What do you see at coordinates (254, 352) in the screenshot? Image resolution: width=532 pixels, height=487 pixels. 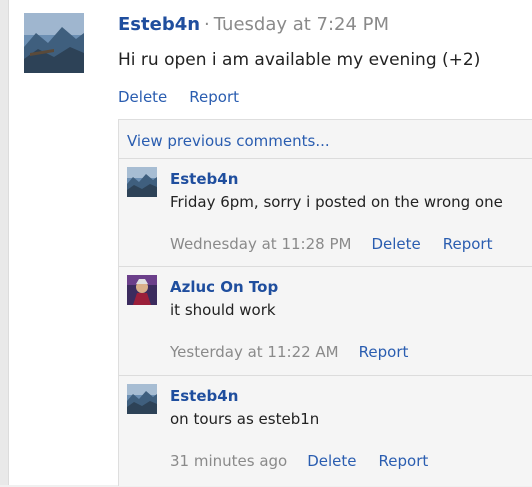 I see `comment-timestamp: Yesterday at 11:22 AM` at bounding box center [254, 352].